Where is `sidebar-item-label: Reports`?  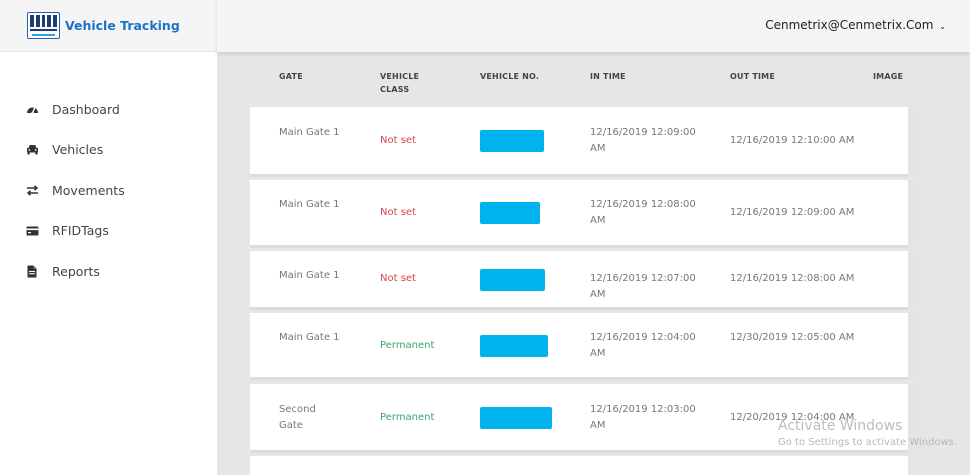 sidebar-item-label: Reports is located at coordinates (76, 271).